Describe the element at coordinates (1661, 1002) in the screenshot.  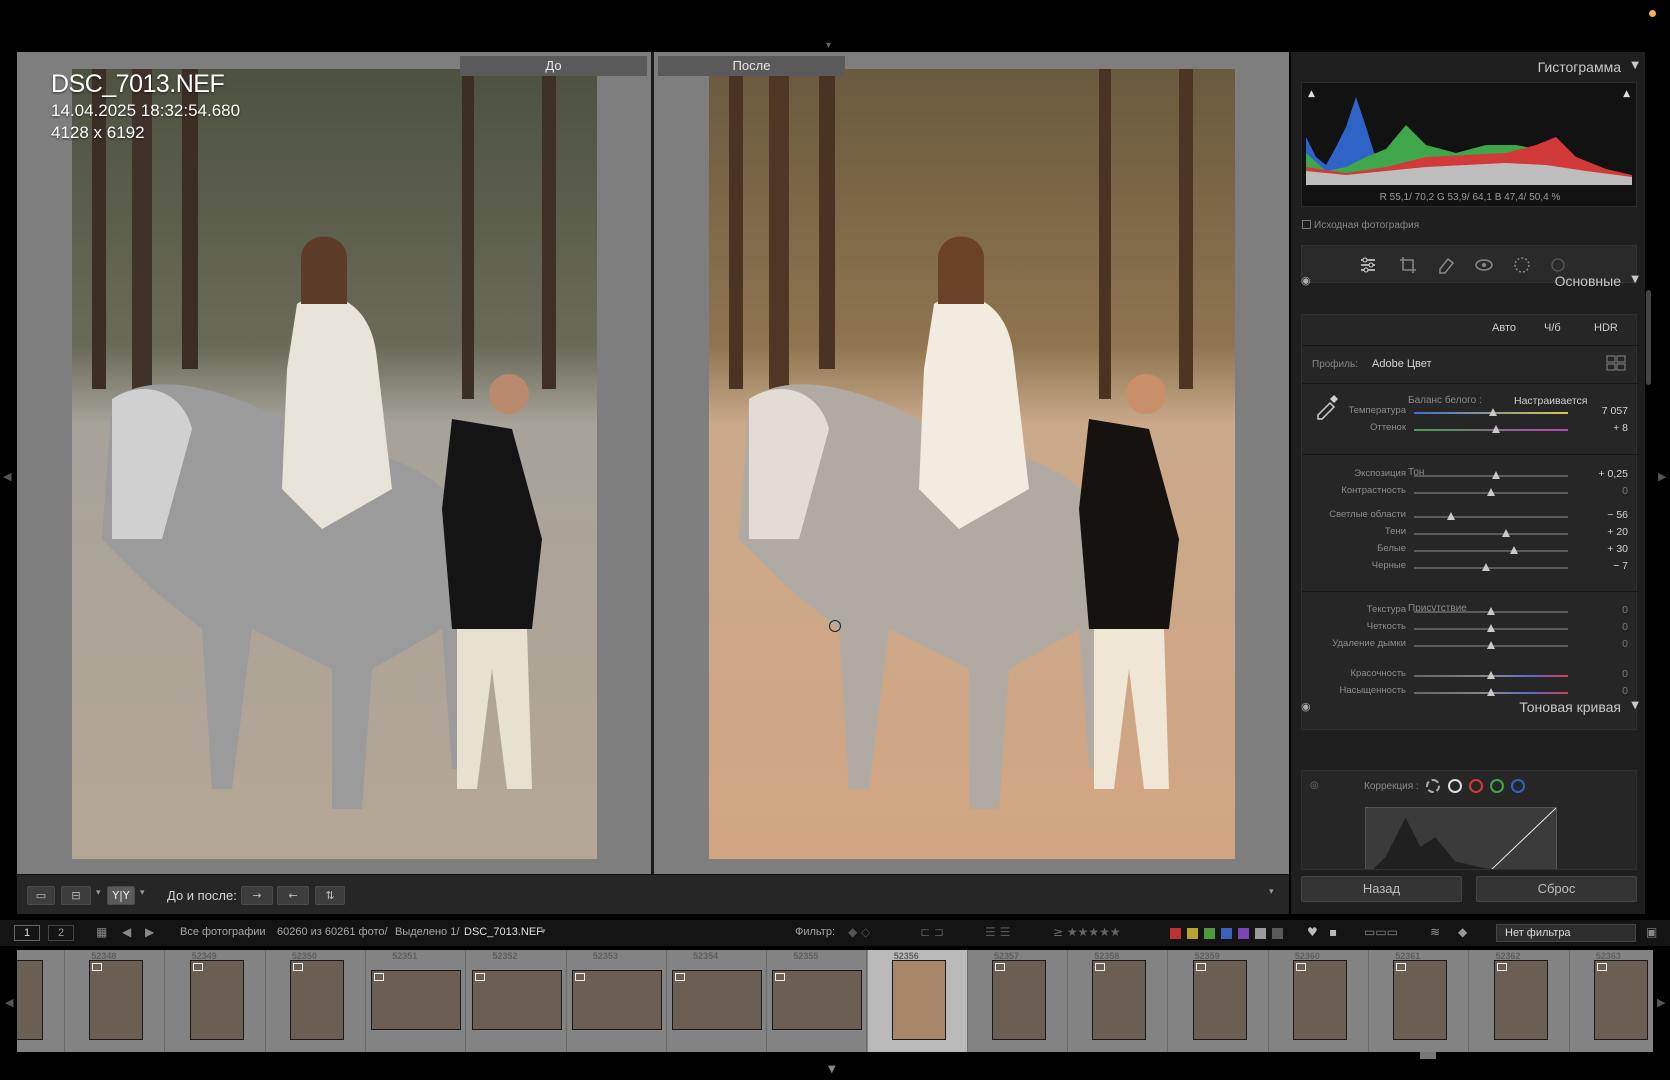
I see `filmstrip-scroll-right-icon: ▶` at that location.